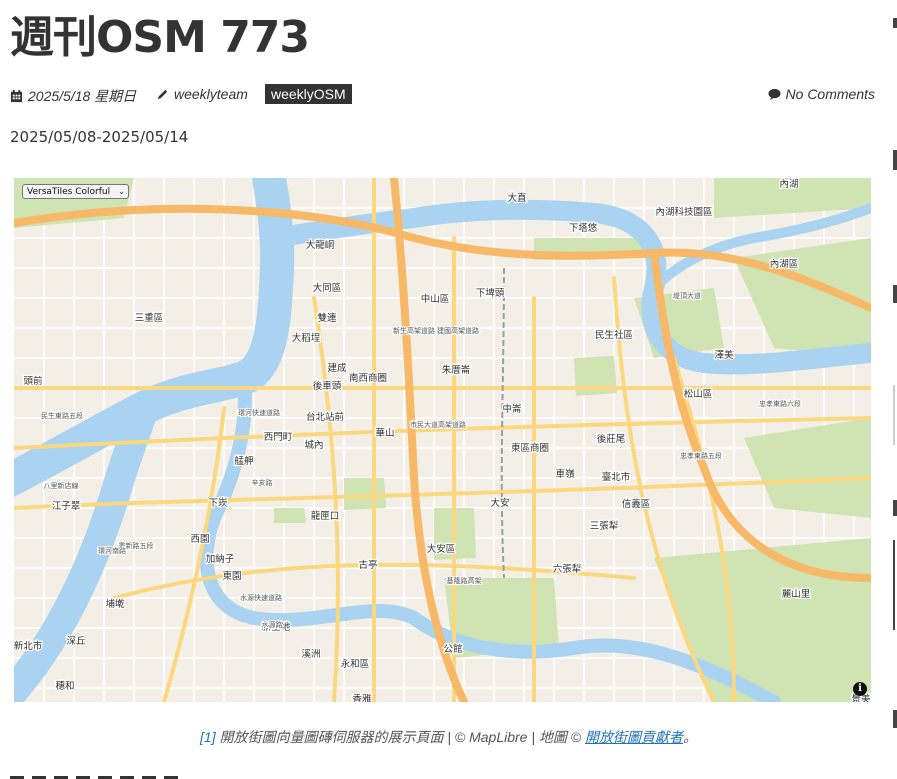  I want to click on map-place-label: 古亭, so click(367, 565).